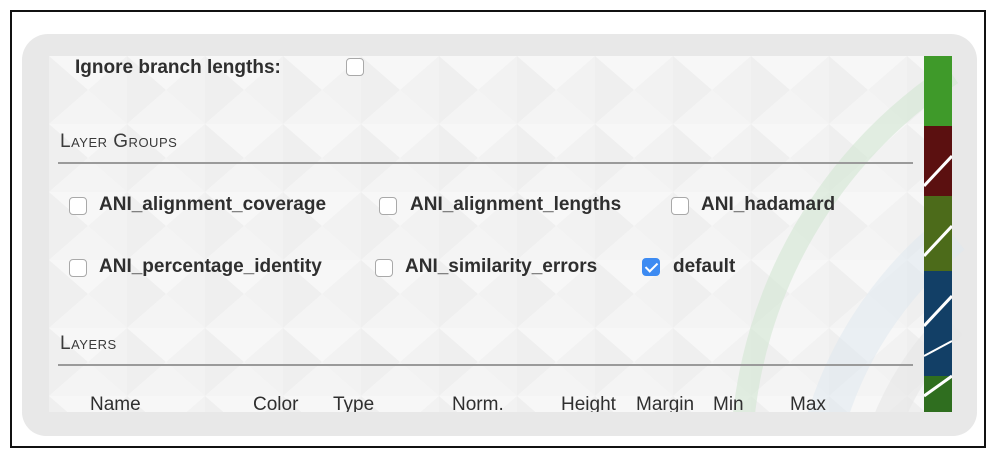 This screenshot has width=1000, height=462. Describe the element at coordinates (499, 424) in the screenshot. I see `panel-bottom-edge` at that location.